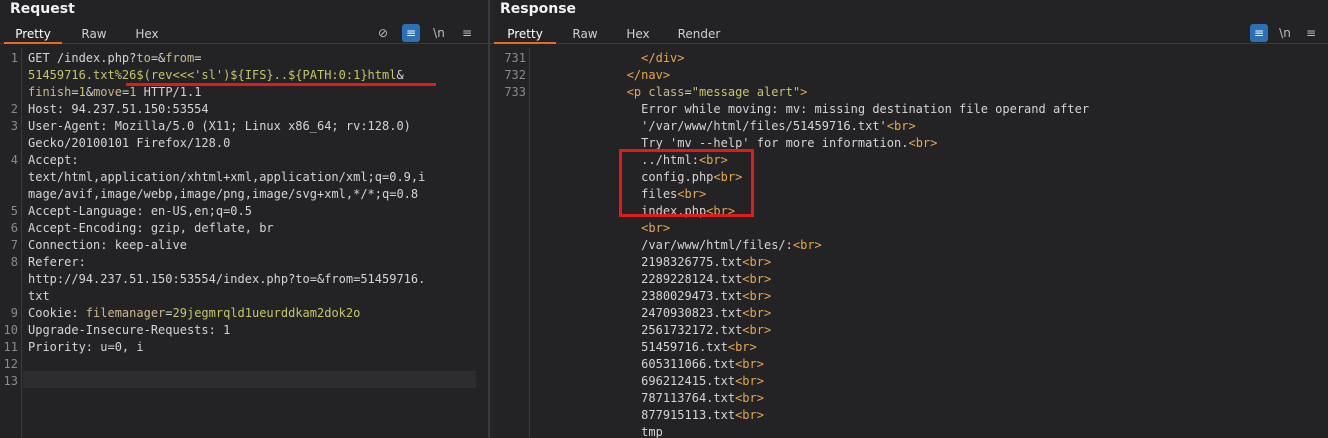 The image size is (1328, 438). What do you see at coordinates (655, 313) in the screenshot?
I see `code-line: 2470930823.txt<br>` at bounding box center [655, 313].